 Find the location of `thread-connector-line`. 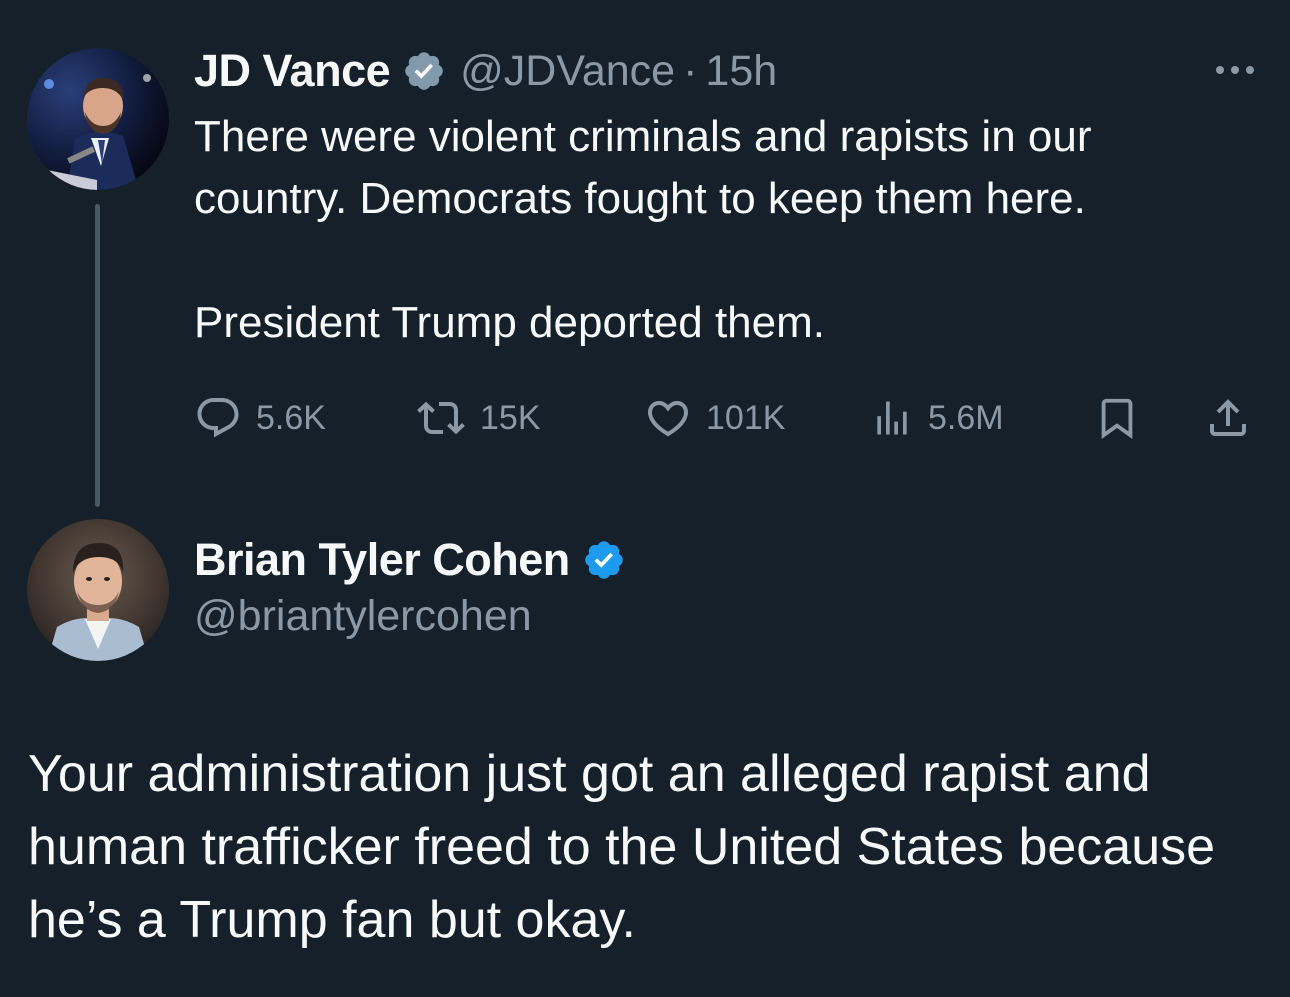

thread-connector-line is located at coordinates (97, 355).